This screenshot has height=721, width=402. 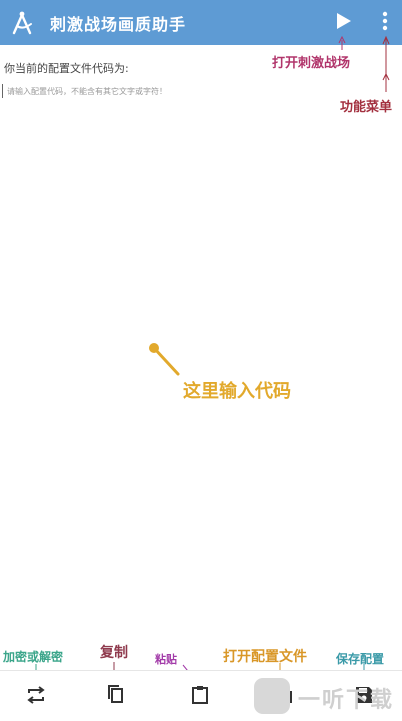 What do you see at coordinates (116, 695) in the screenshot?
I see `copy-icon` at bounding box center [116, 695].